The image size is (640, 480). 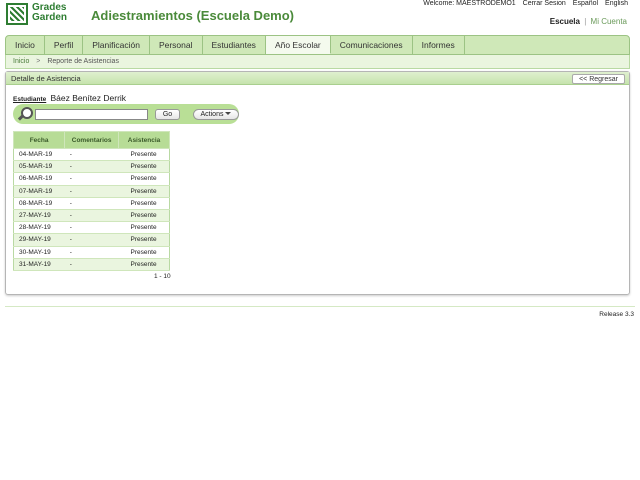 I want to click on date-cell: 27-MAY-19, so click(x=39, y=216).